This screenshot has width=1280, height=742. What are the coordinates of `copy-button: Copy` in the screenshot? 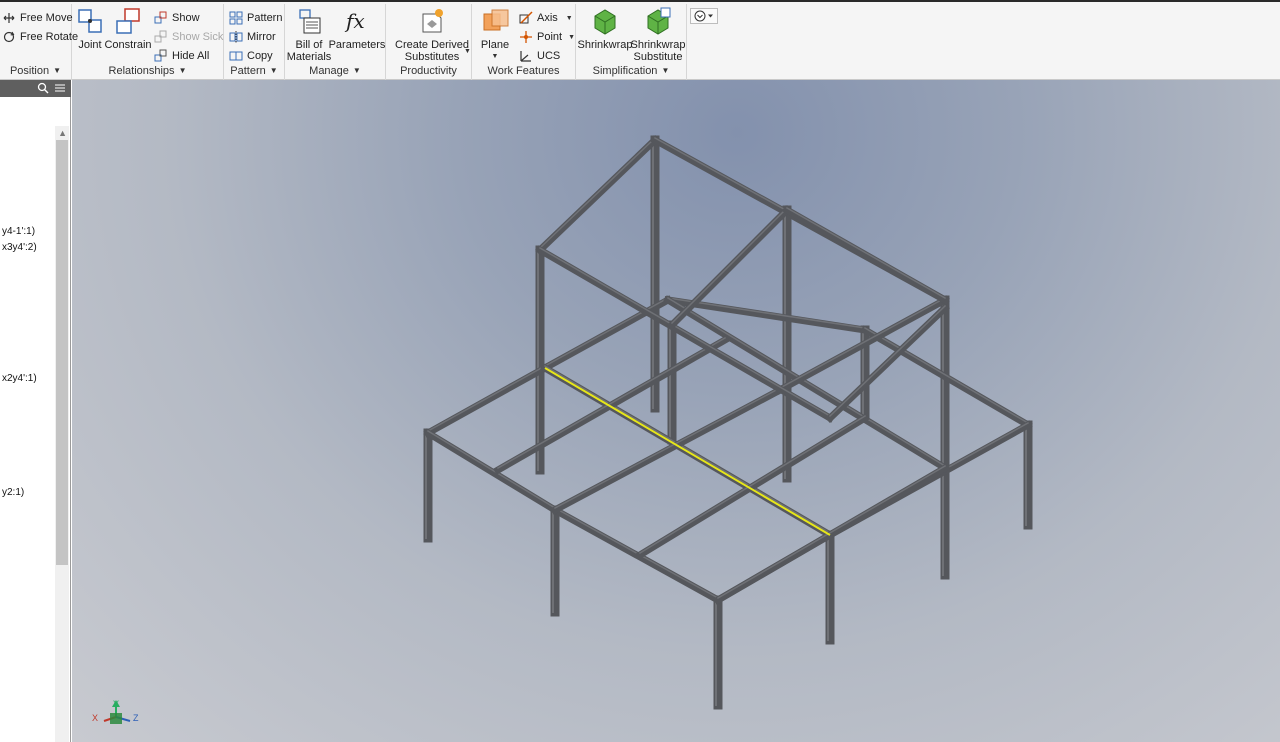 It's located at (251, 56).